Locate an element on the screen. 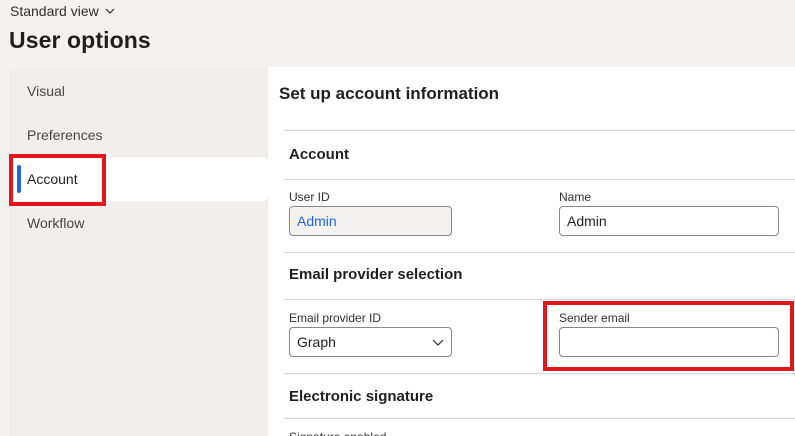  email-provider-select: Graph is located at coordinates (370, 342).